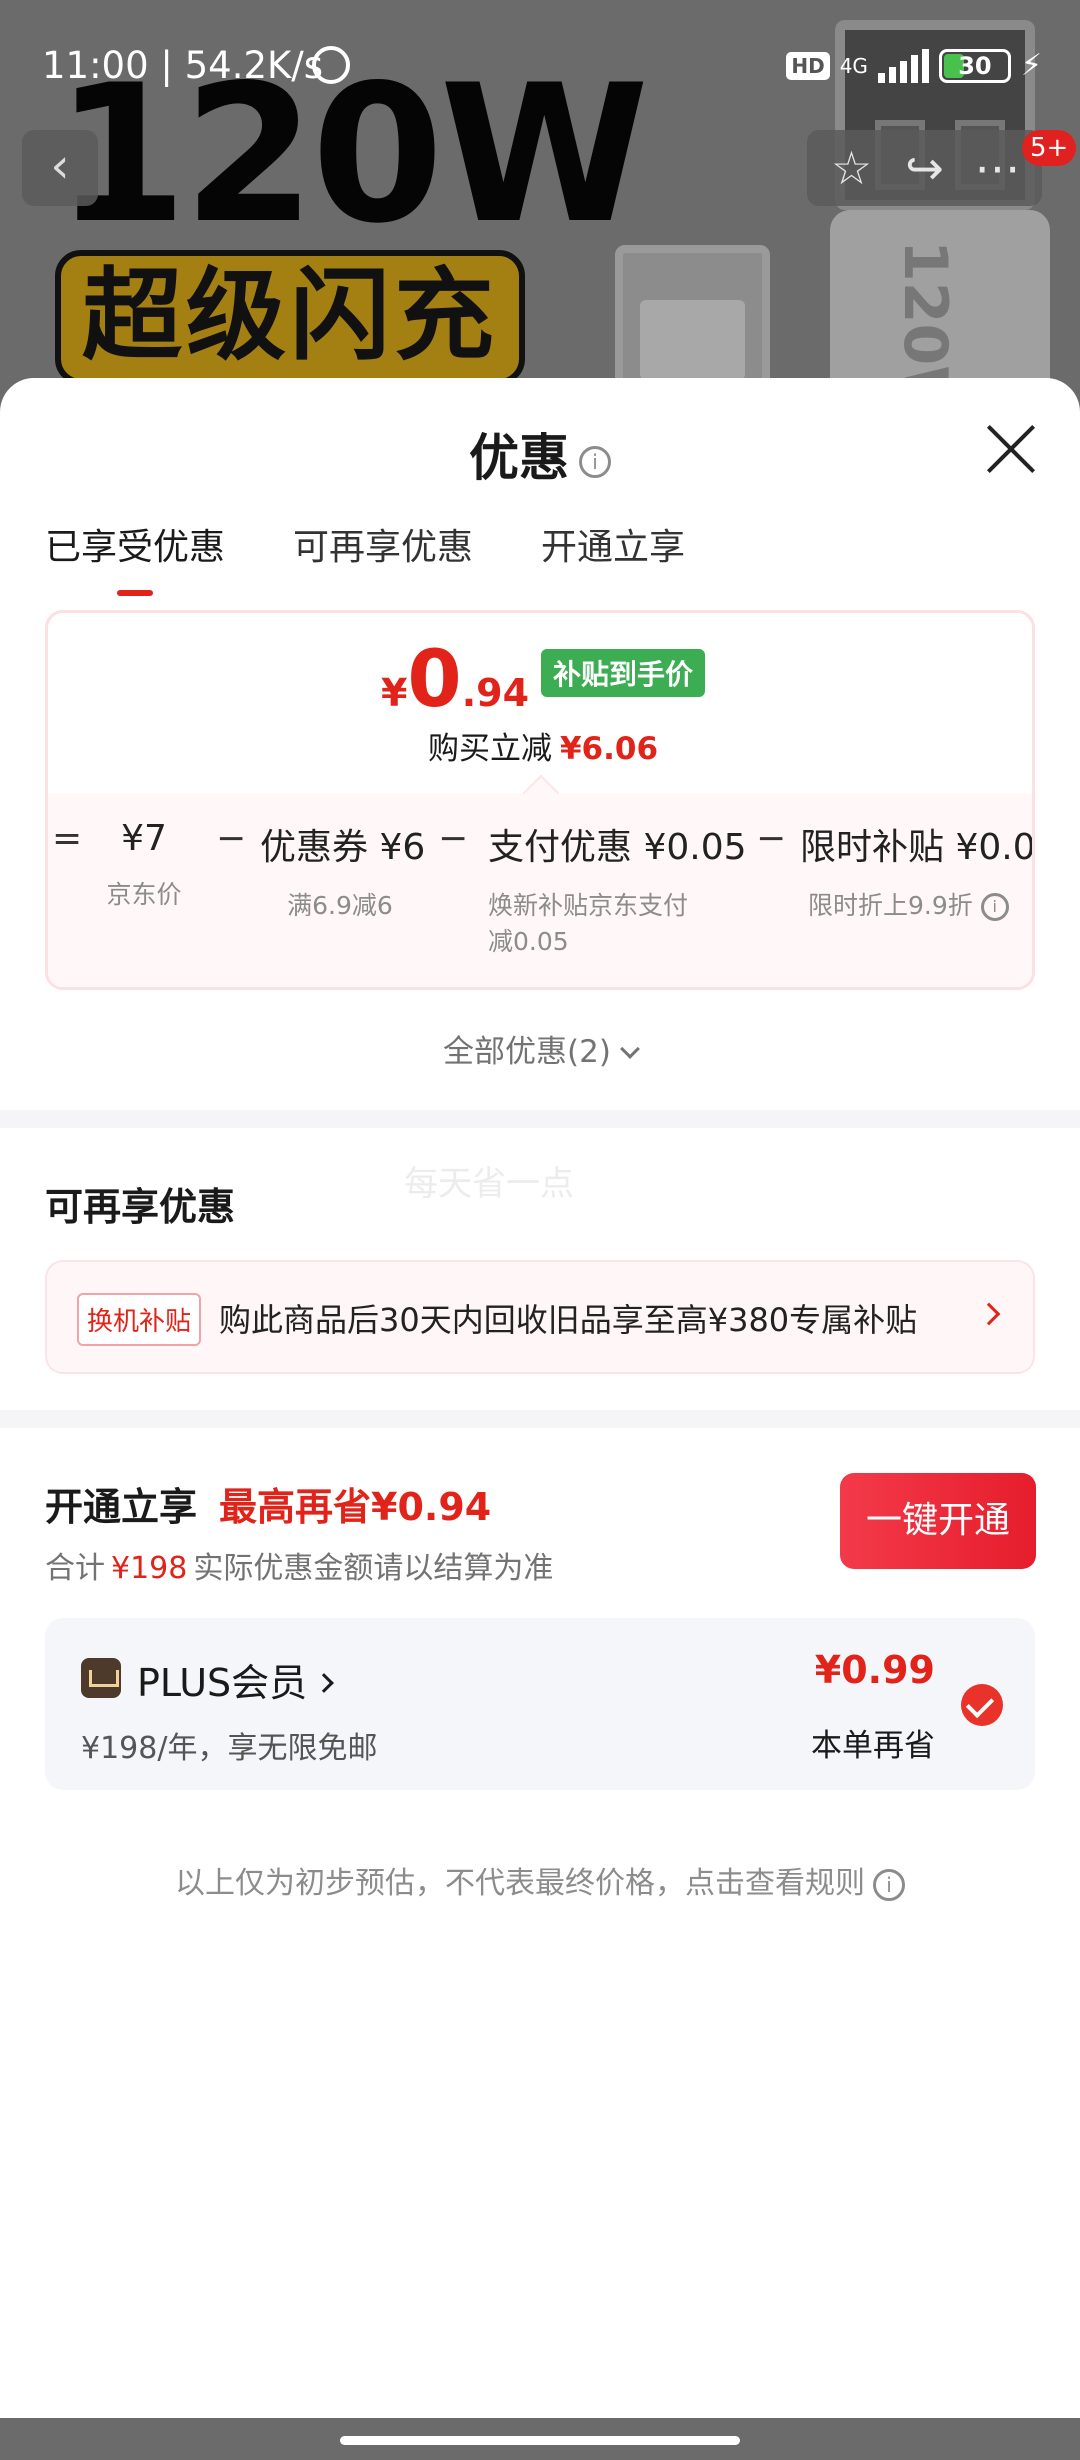 This screenshot has height=2460, width=1080. I want to click on one-click-open-button: 一键开通, so click(938, 1521).